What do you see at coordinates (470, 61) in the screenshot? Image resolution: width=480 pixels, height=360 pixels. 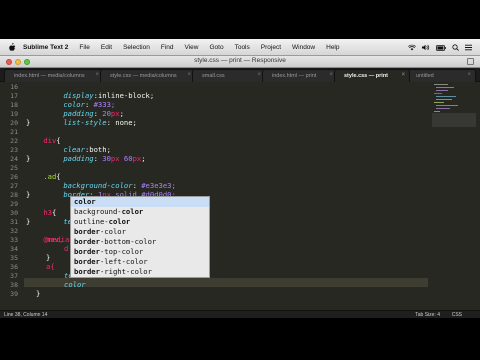 I see `fullscreen-button` at bounding box center [470, 61].